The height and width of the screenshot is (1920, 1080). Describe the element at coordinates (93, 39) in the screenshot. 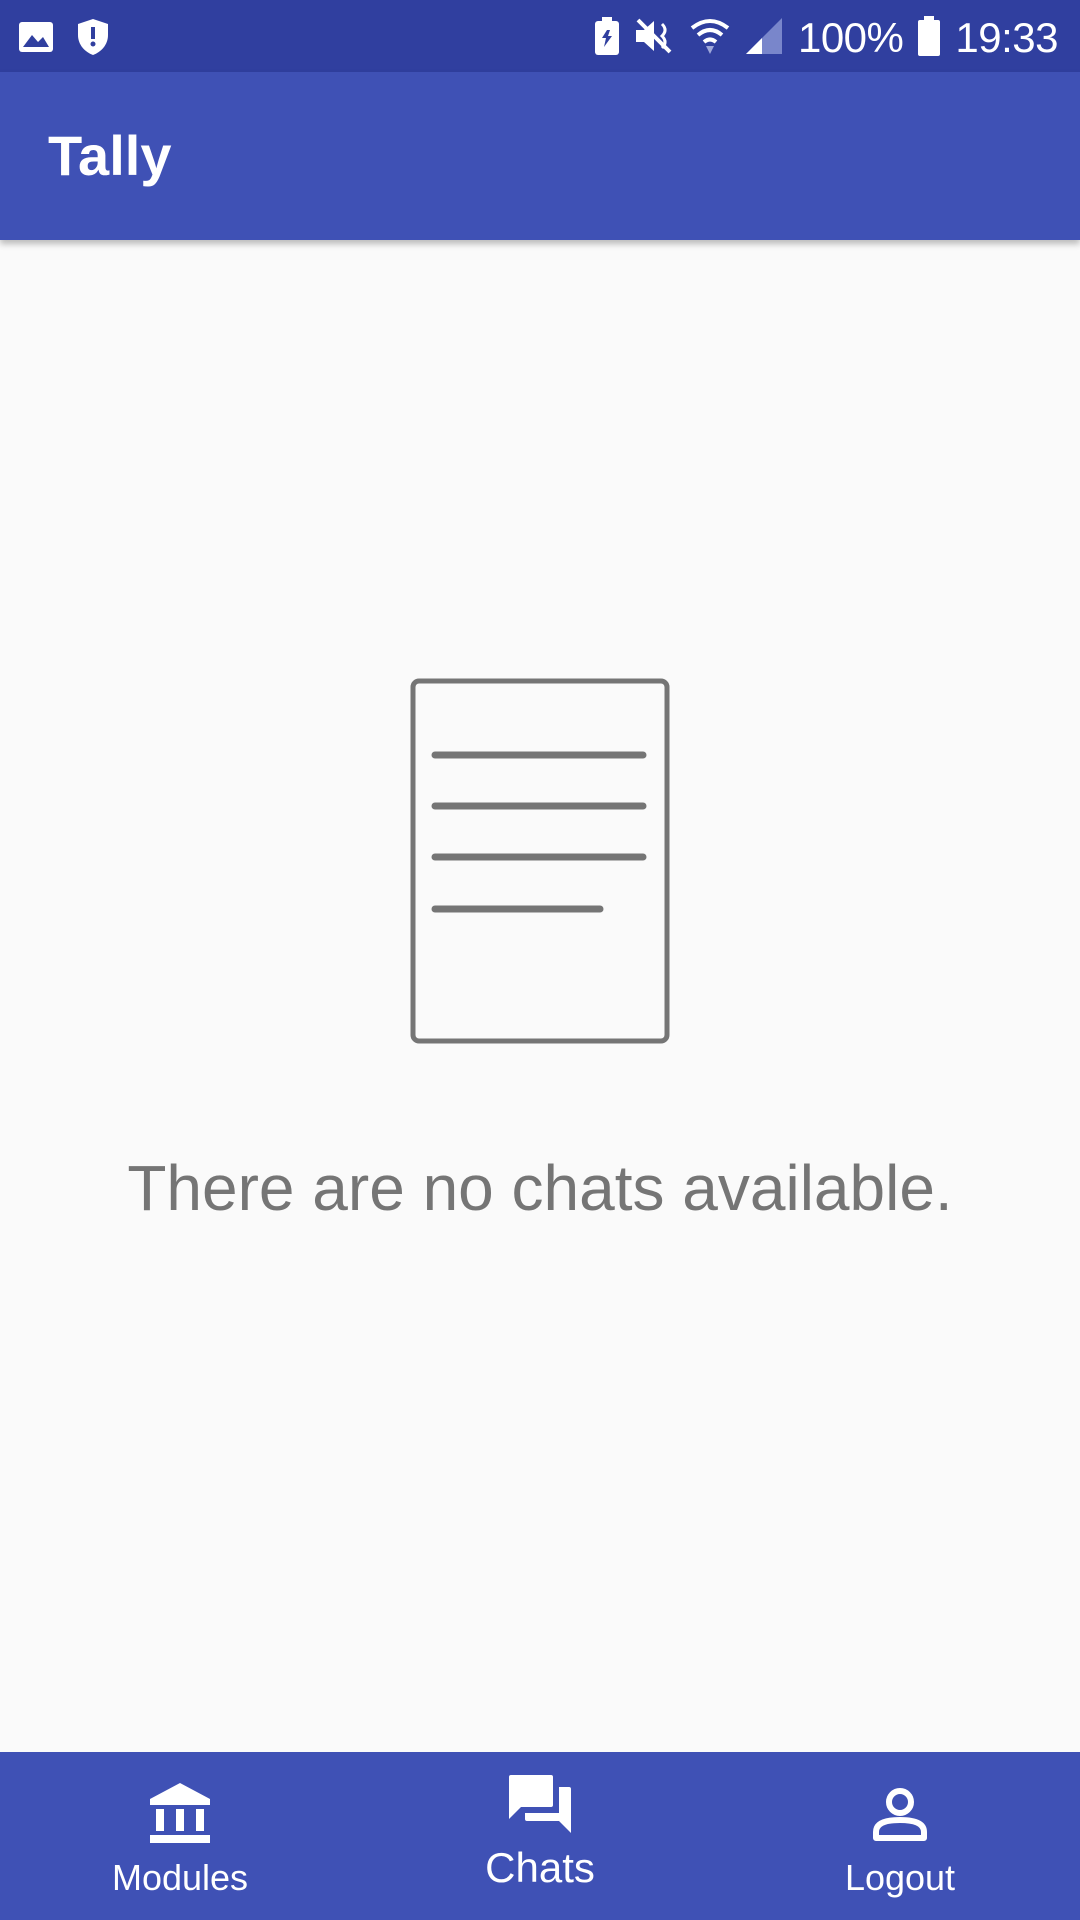

I see `shield-icon` at that location.